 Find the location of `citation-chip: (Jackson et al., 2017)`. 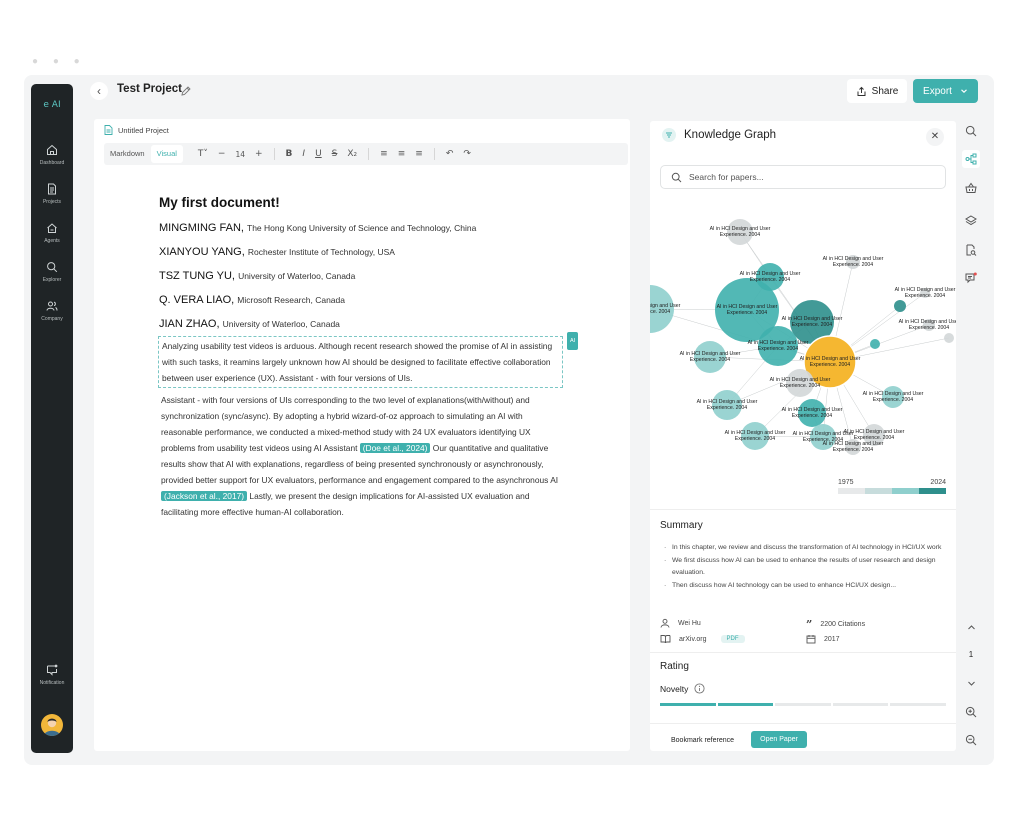

citation-chip: (Jackson et al., 2017) is located at coordinates (204, 496).